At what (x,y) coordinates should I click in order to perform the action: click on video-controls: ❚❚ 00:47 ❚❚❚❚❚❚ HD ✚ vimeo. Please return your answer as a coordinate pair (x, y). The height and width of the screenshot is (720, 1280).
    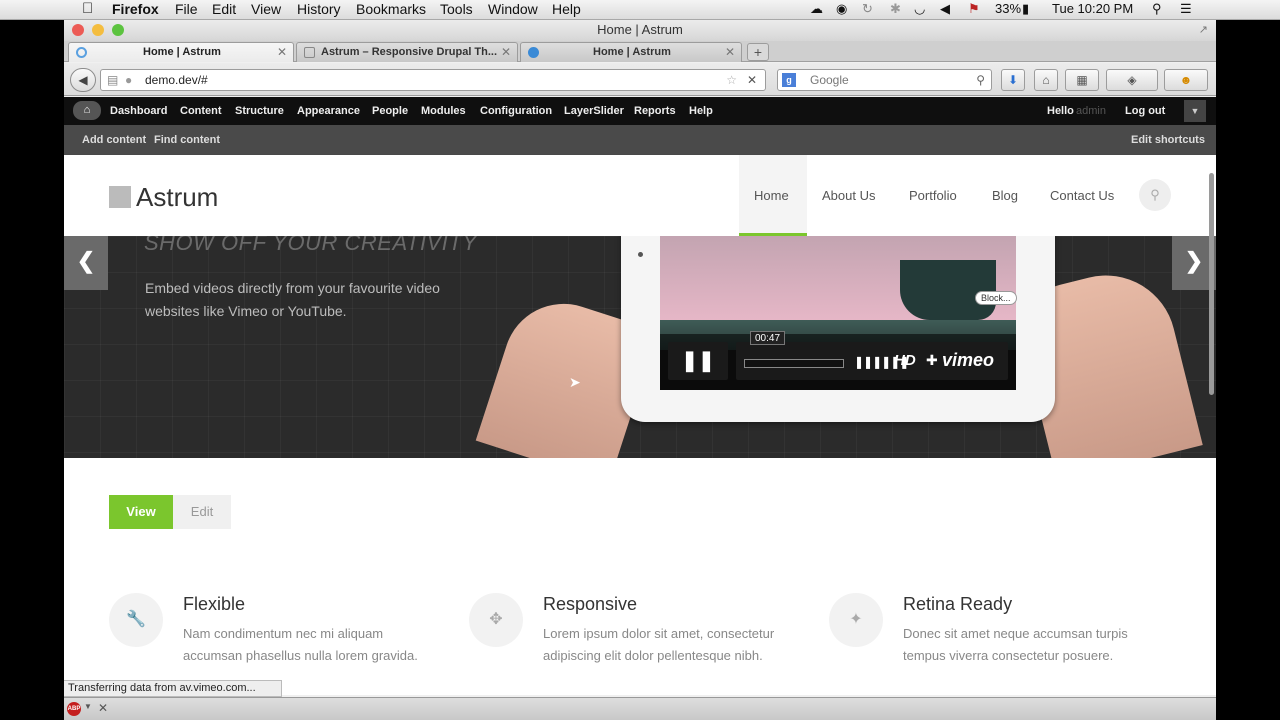
    Looking at the image, I should click on (838, 360).